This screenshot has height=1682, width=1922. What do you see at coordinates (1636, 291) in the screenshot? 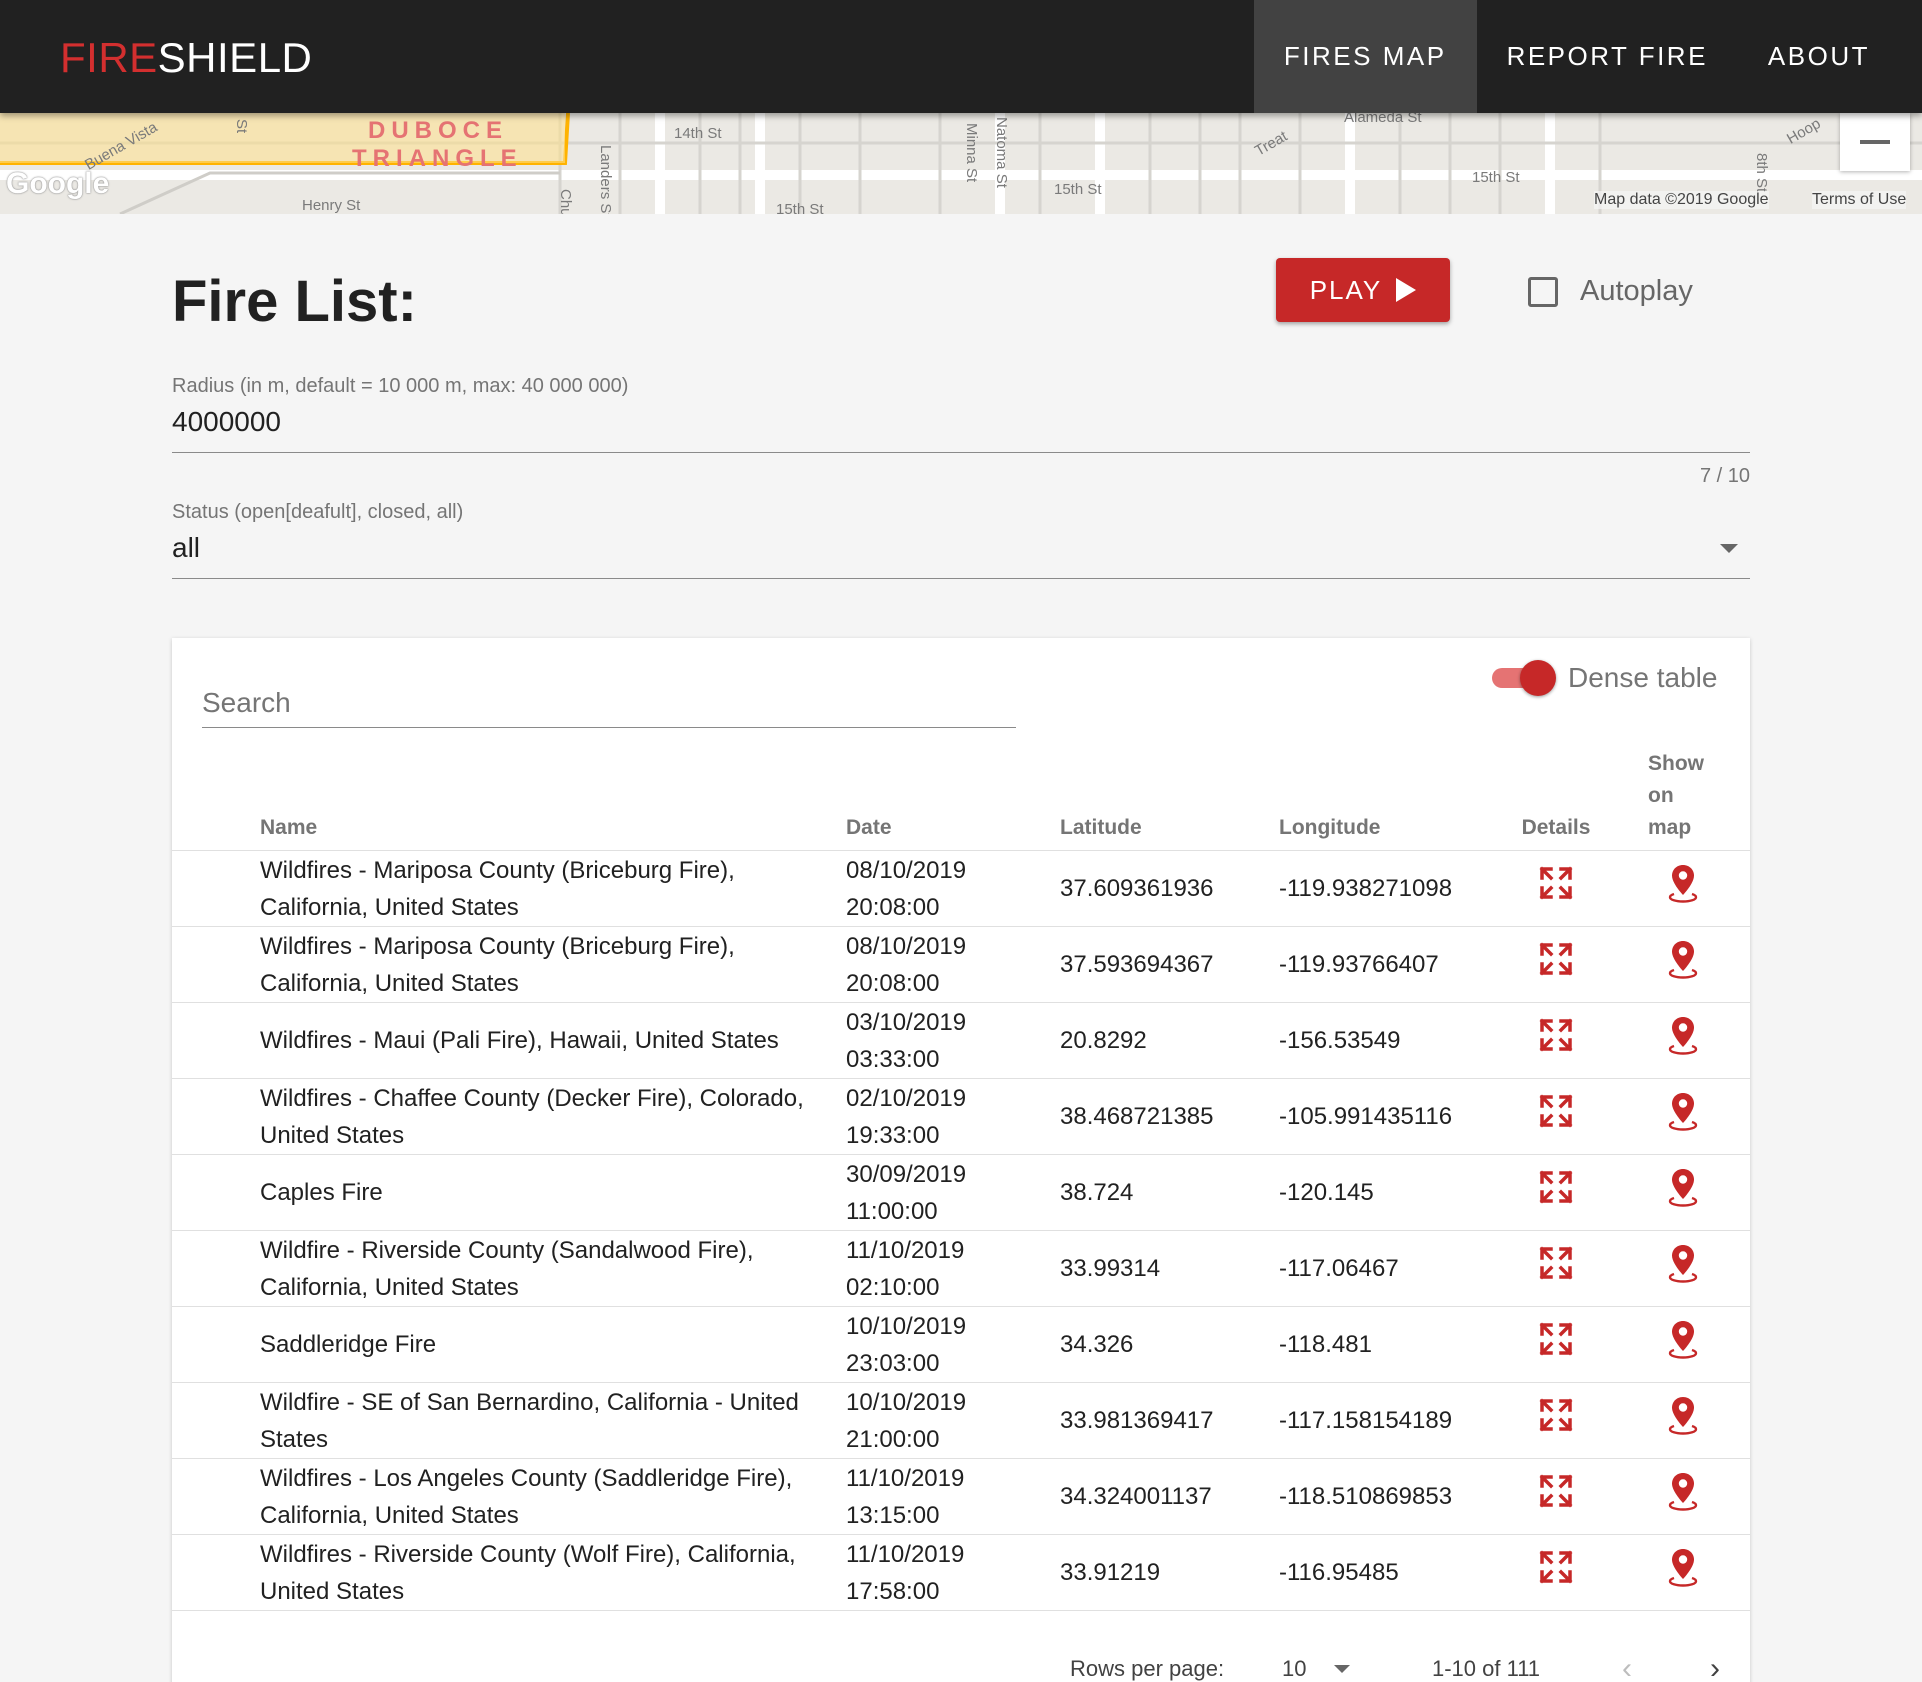
I see `autoplay-label: Autoplay` at bounding box center [1636, 291].